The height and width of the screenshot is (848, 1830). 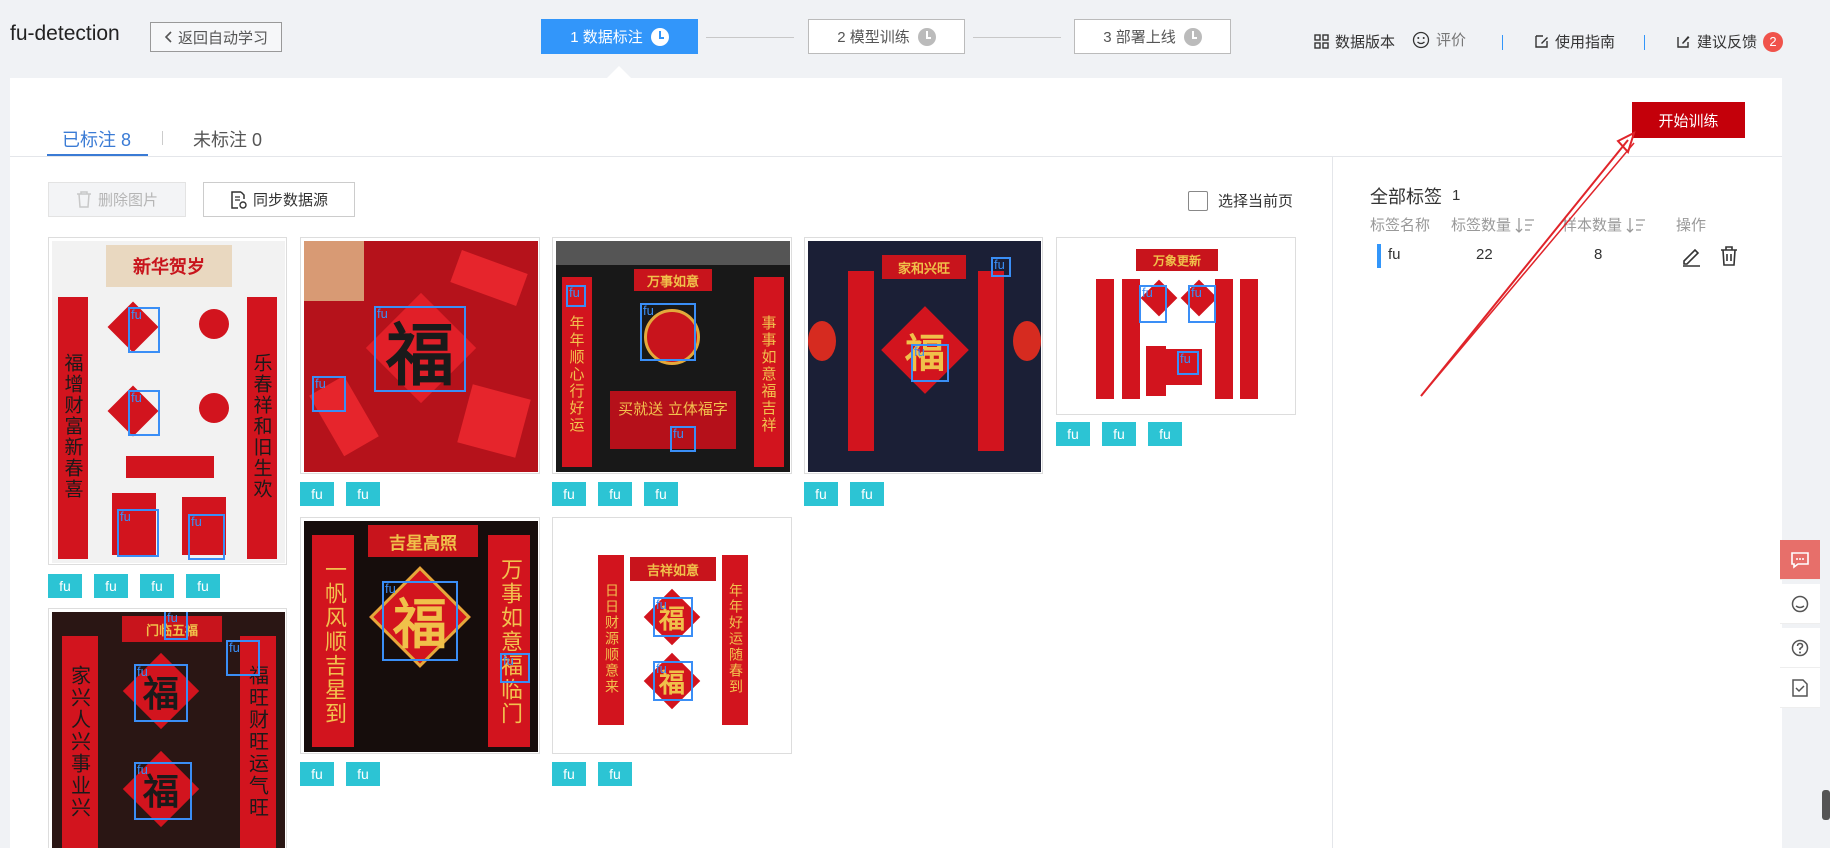 I want to click on delete-images-button: 删除图片, so click(x=117, y=199).